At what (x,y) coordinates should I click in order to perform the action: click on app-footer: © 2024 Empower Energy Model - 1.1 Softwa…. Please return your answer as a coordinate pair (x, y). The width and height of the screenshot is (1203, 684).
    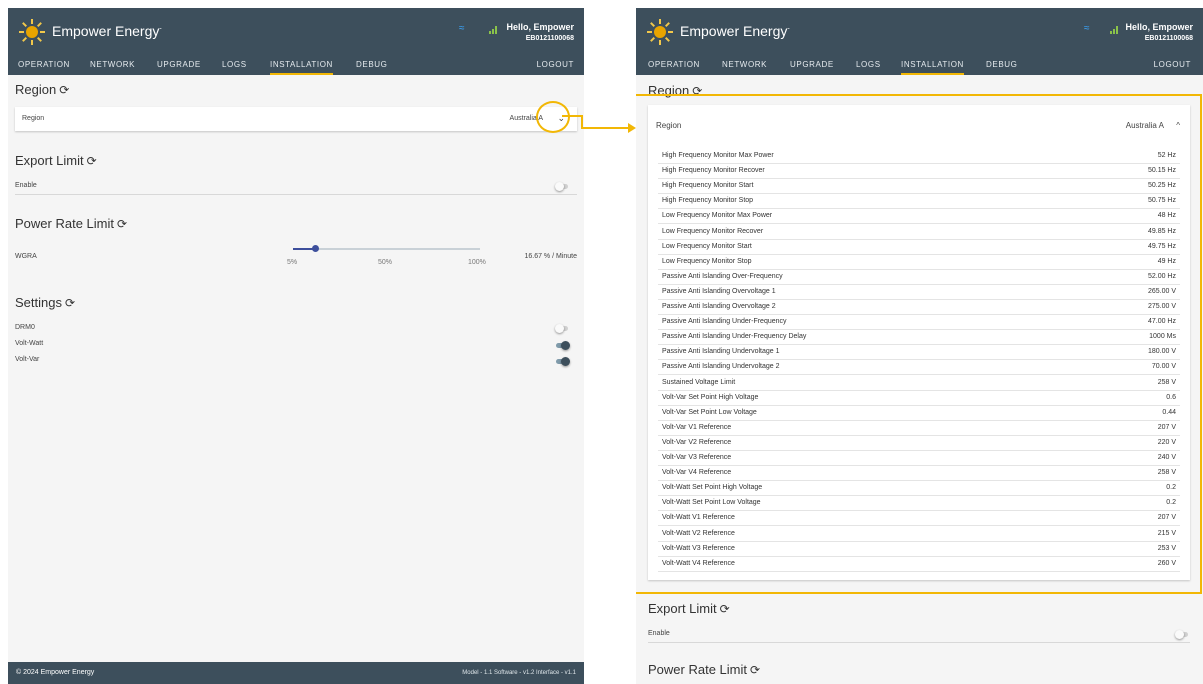
    Looking at the image, I should click on (296, 673).